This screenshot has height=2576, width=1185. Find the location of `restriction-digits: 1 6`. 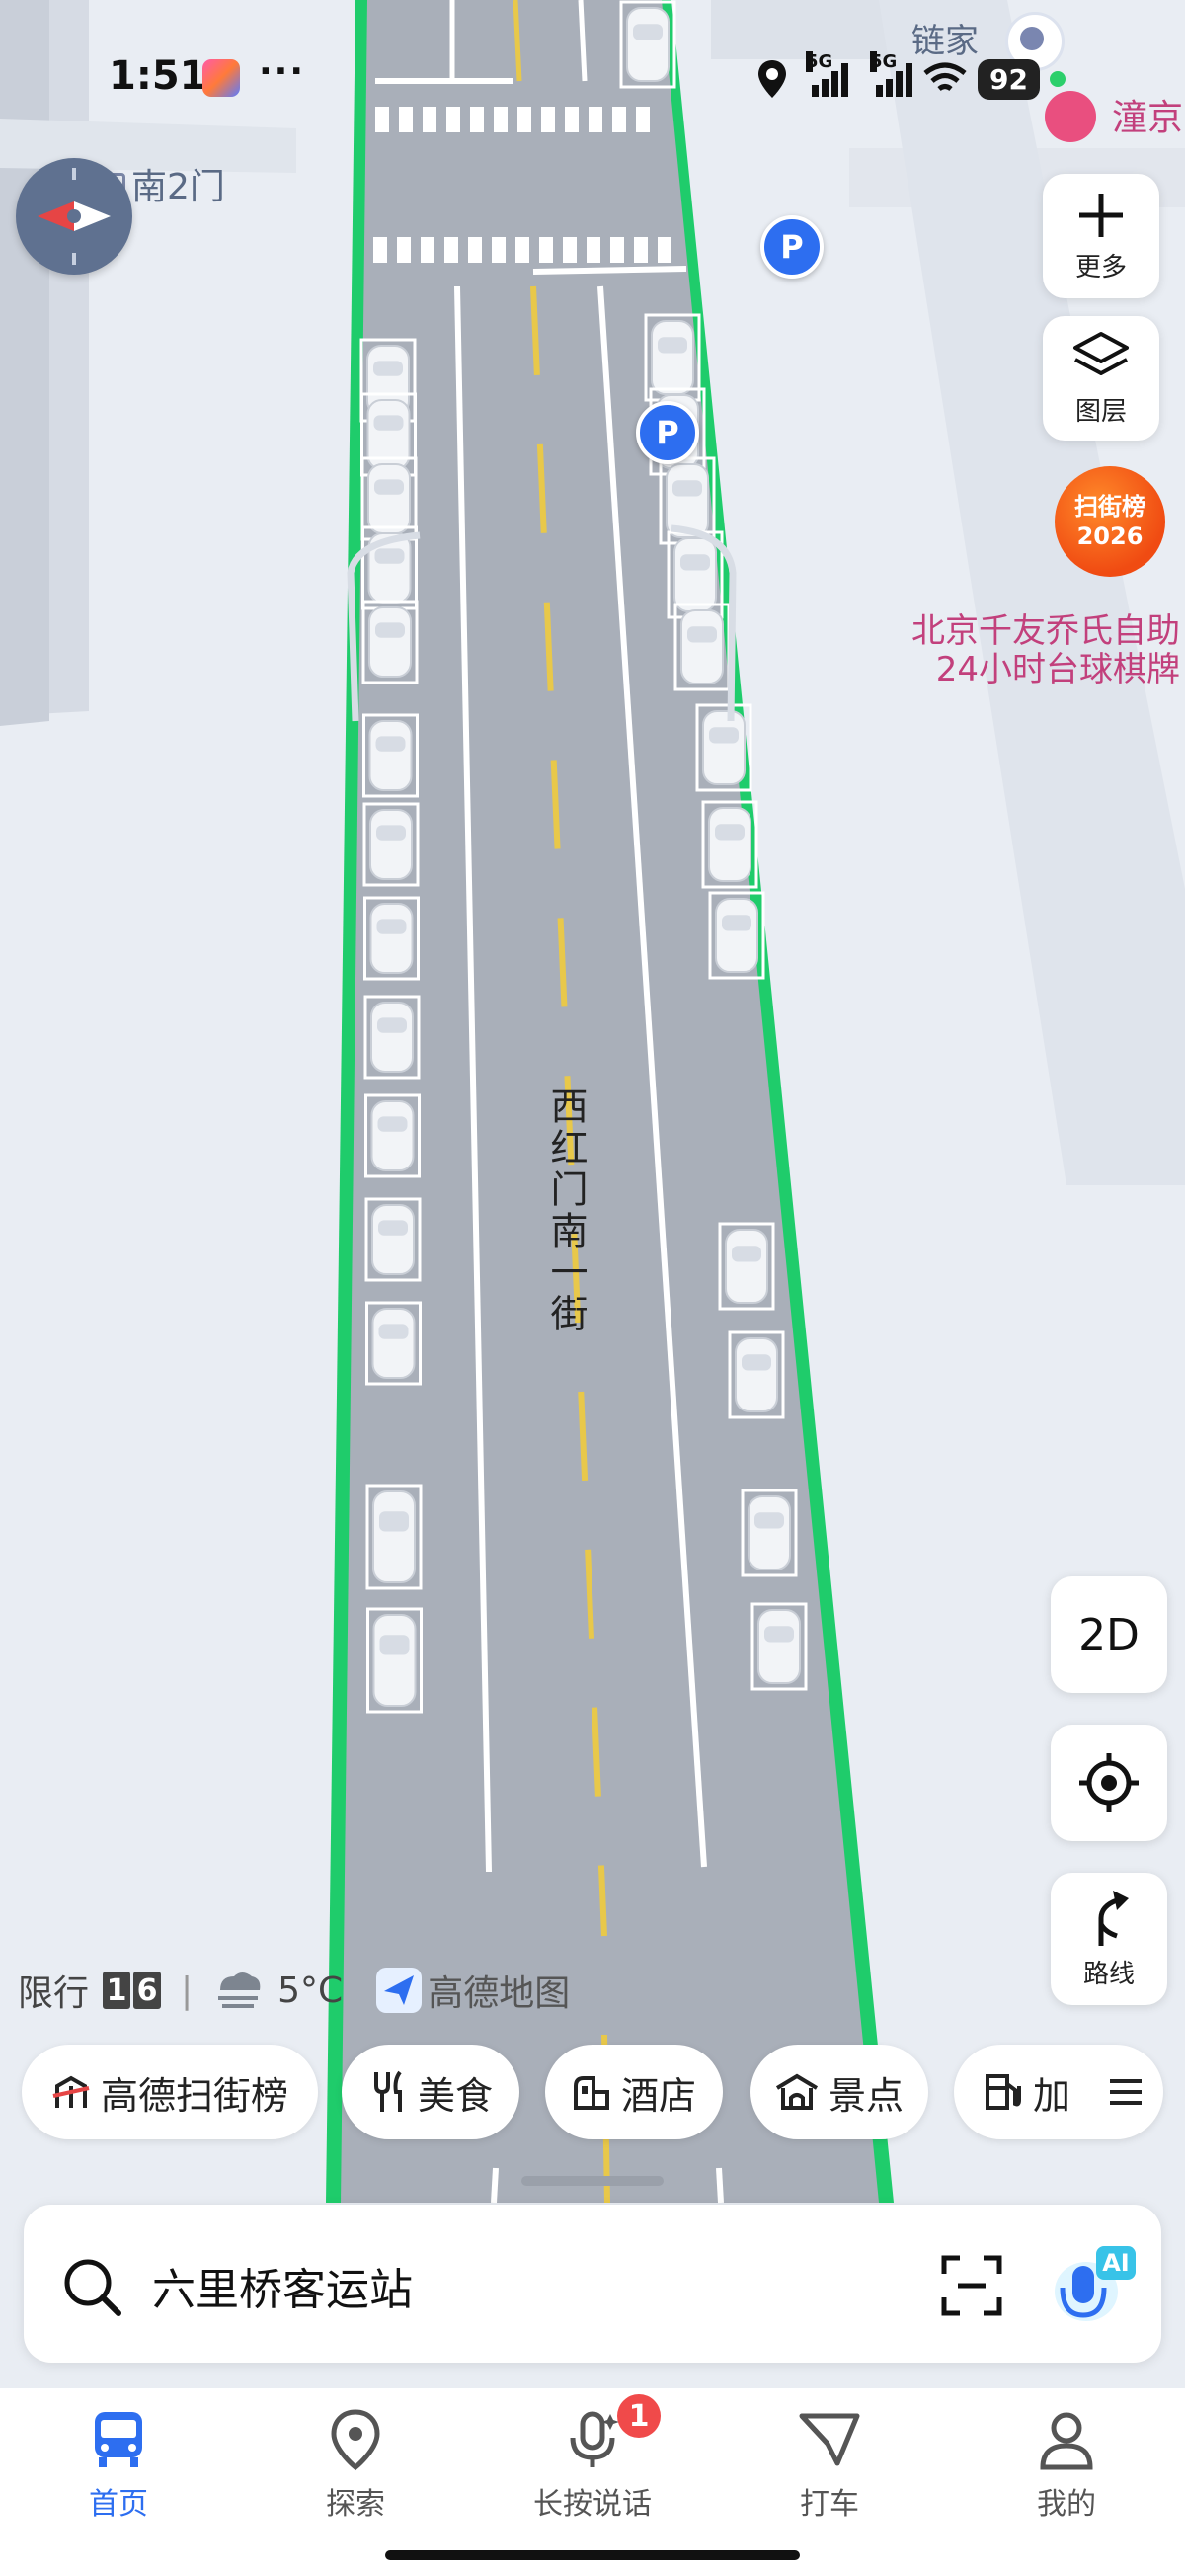

restriction-digits: 1 6 is located at coordinates (133, 1990).